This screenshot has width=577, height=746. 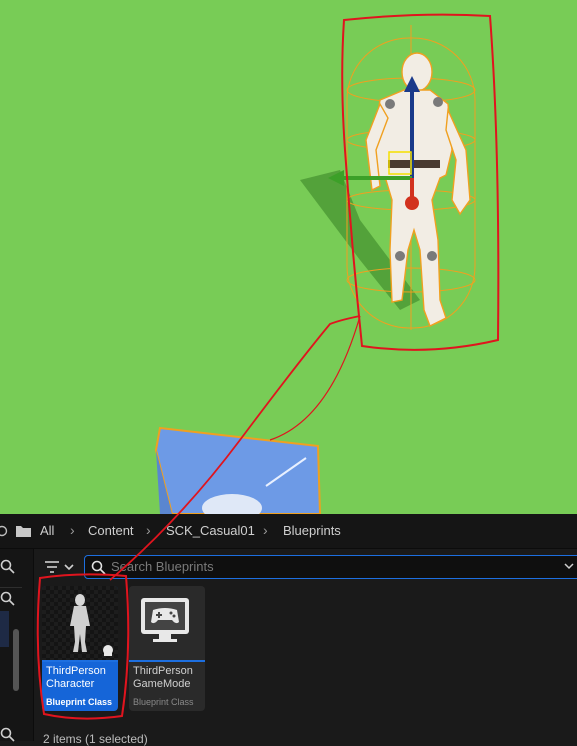 I want to click on folder-tree-selection, so click(x=4, y=629).